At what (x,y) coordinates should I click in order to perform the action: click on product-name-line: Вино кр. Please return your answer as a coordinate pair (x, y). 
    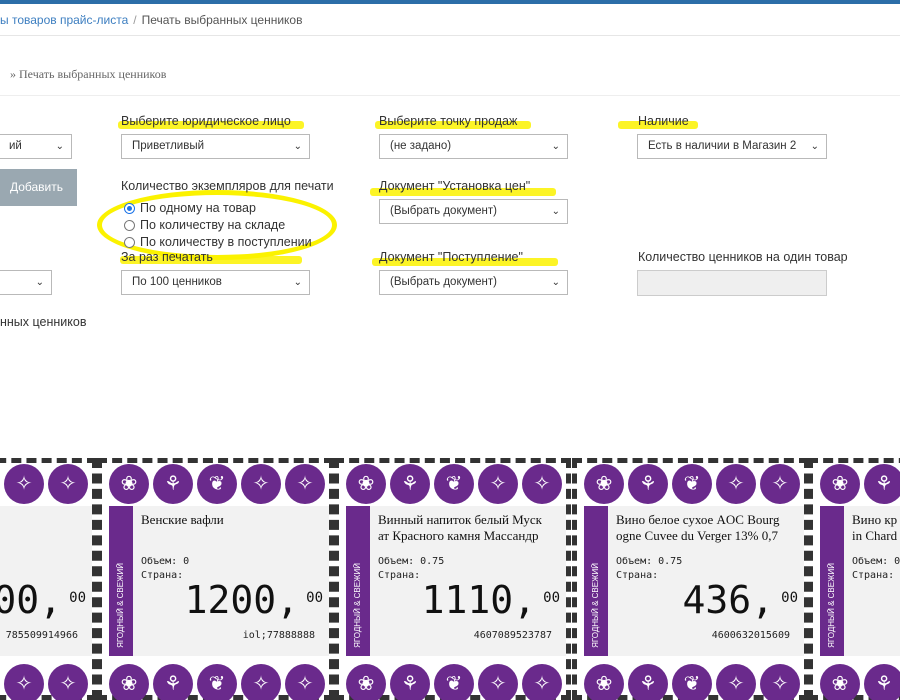
    Looking at the image, I should click on (875, 519).